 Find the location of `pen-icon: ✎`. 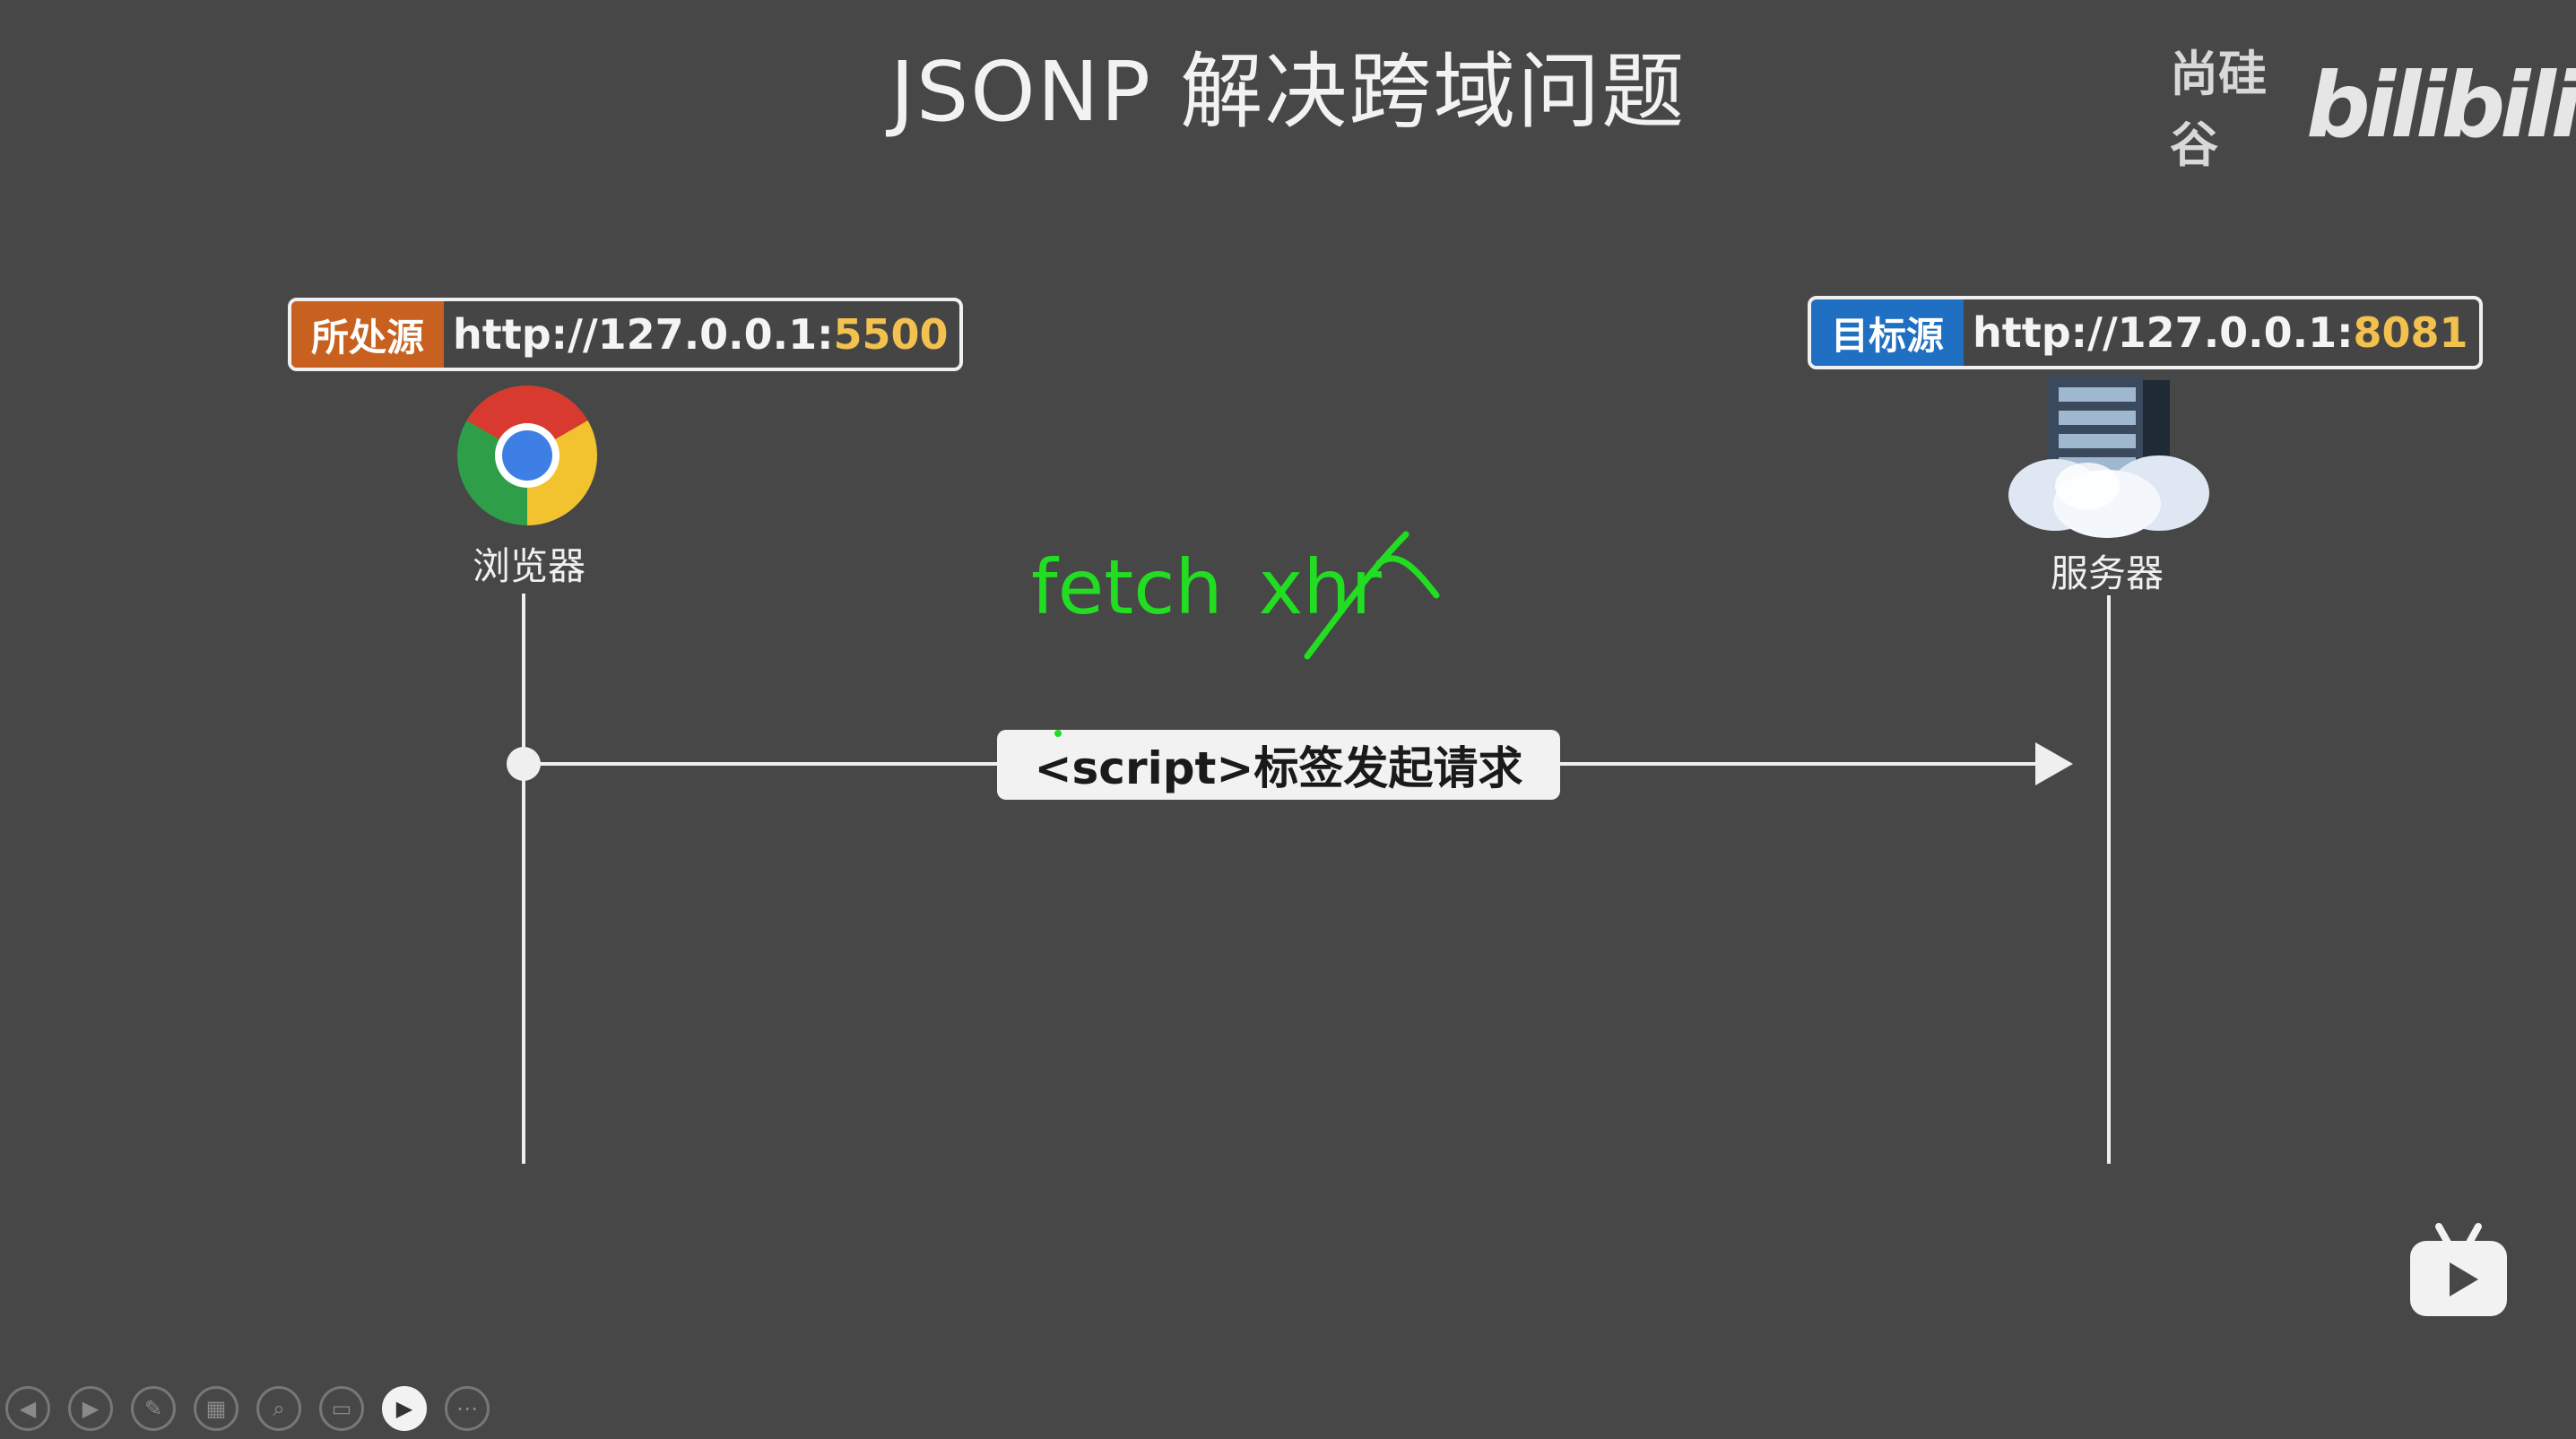

pen-icon: ✎ is located at coordinates (153, 1408).